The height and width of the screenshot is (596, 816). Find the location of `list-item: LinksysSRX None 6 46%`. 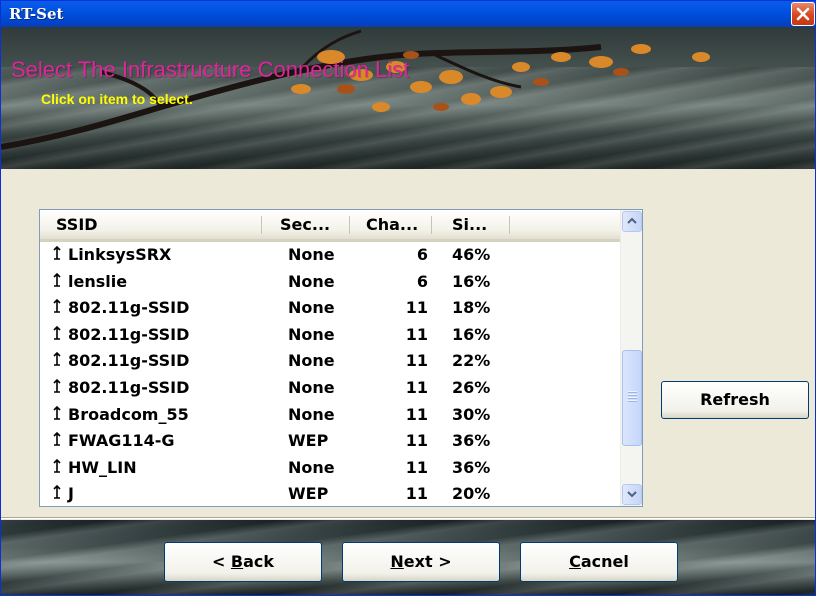

list-item: LinksysSRX None 6 46% is located at coordinates (330, 255).